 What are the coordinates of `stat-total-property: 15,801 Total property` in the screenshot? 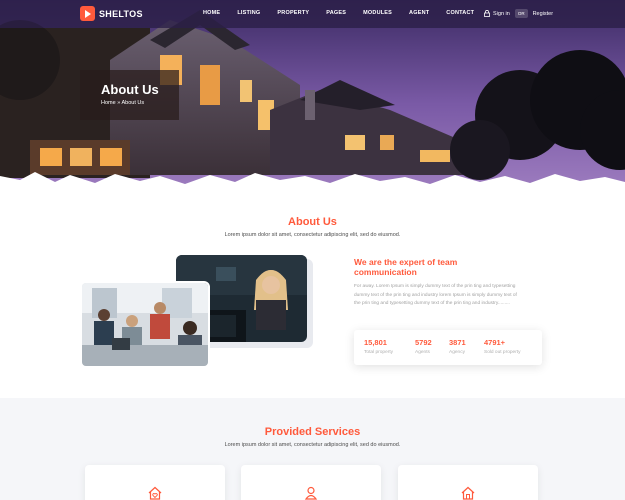 It's located at (378, 346).